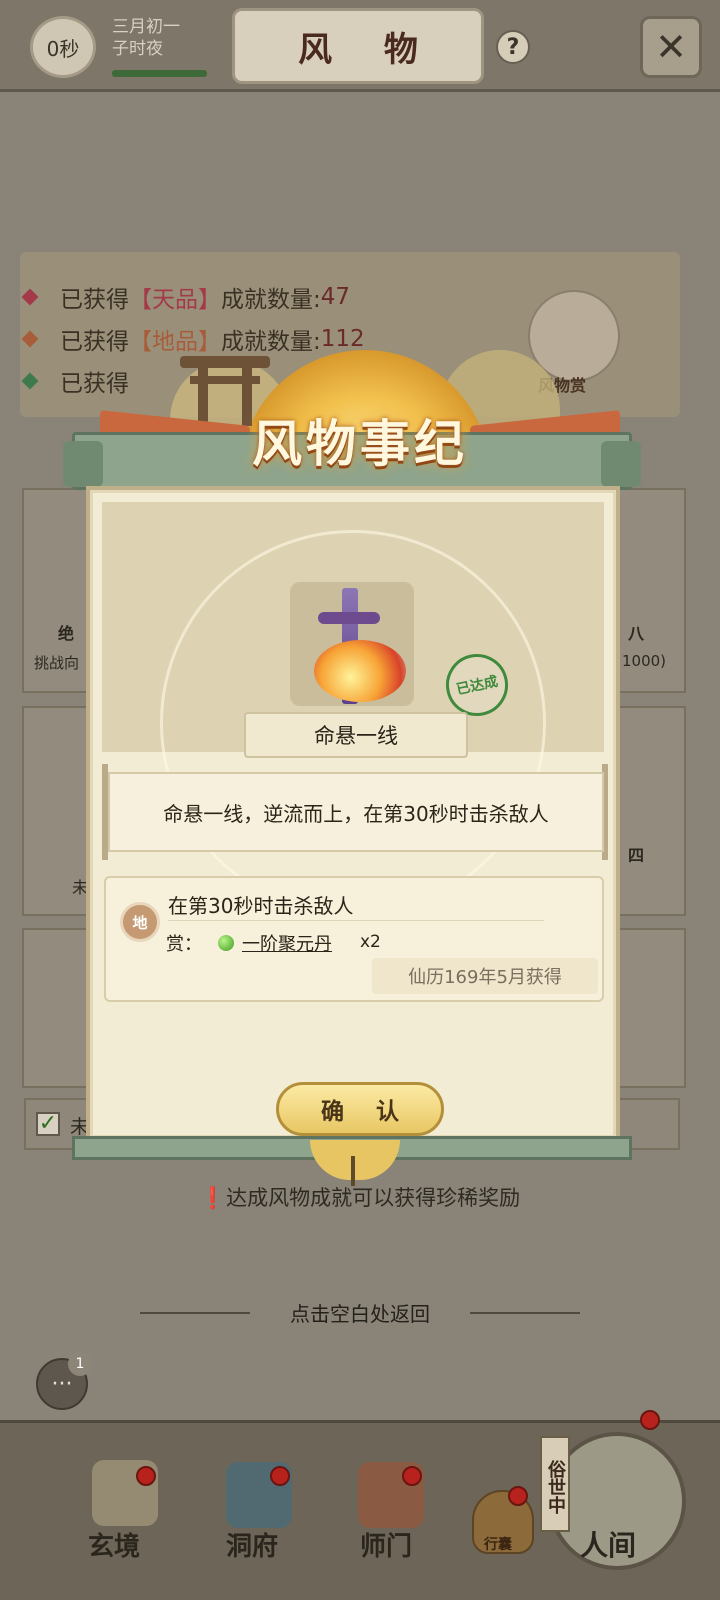 Image resolution: width=720 pixels, height=1600 pixels. What do you see at coordinates (140, 922) in the screenshot?
I see `grade-badge: 地` at bounding box center [140, 922].